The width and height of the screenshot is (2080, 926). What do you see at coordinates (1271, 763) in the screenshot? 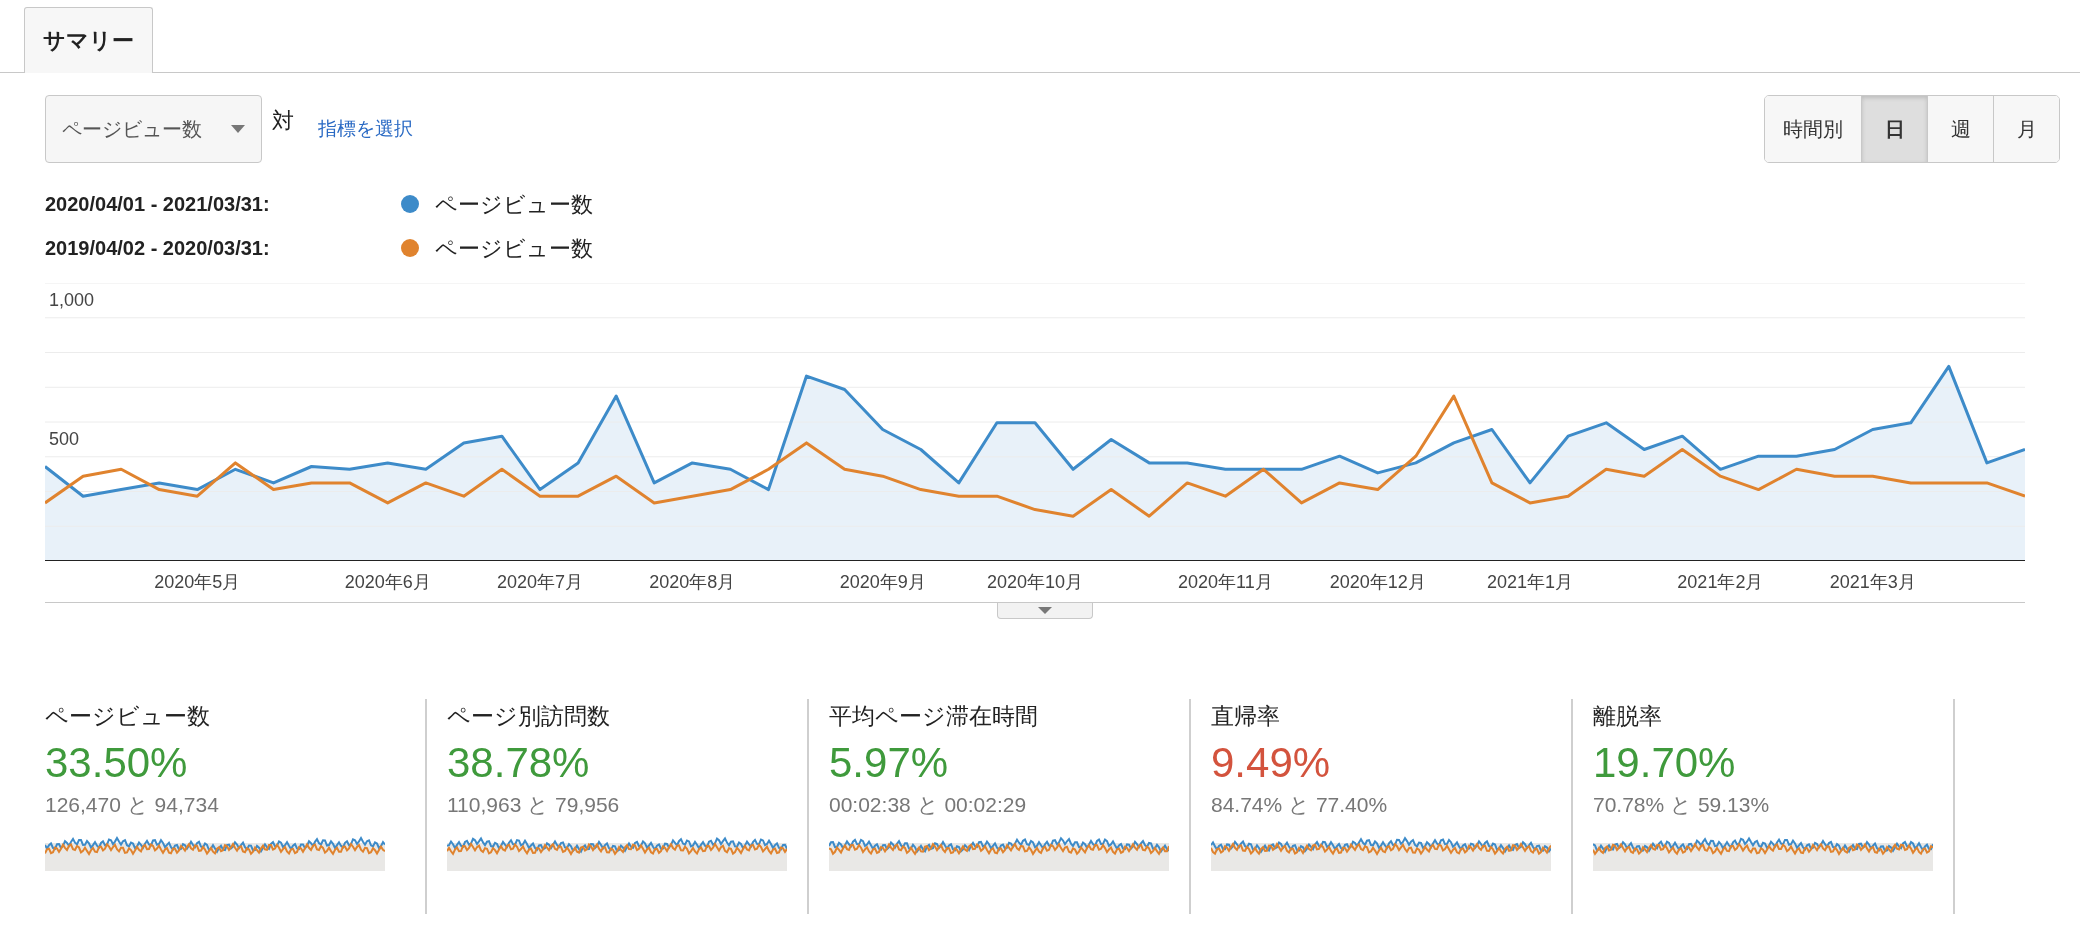
I see `percent-change: 9.49%` at bounding box center [1271, 763].